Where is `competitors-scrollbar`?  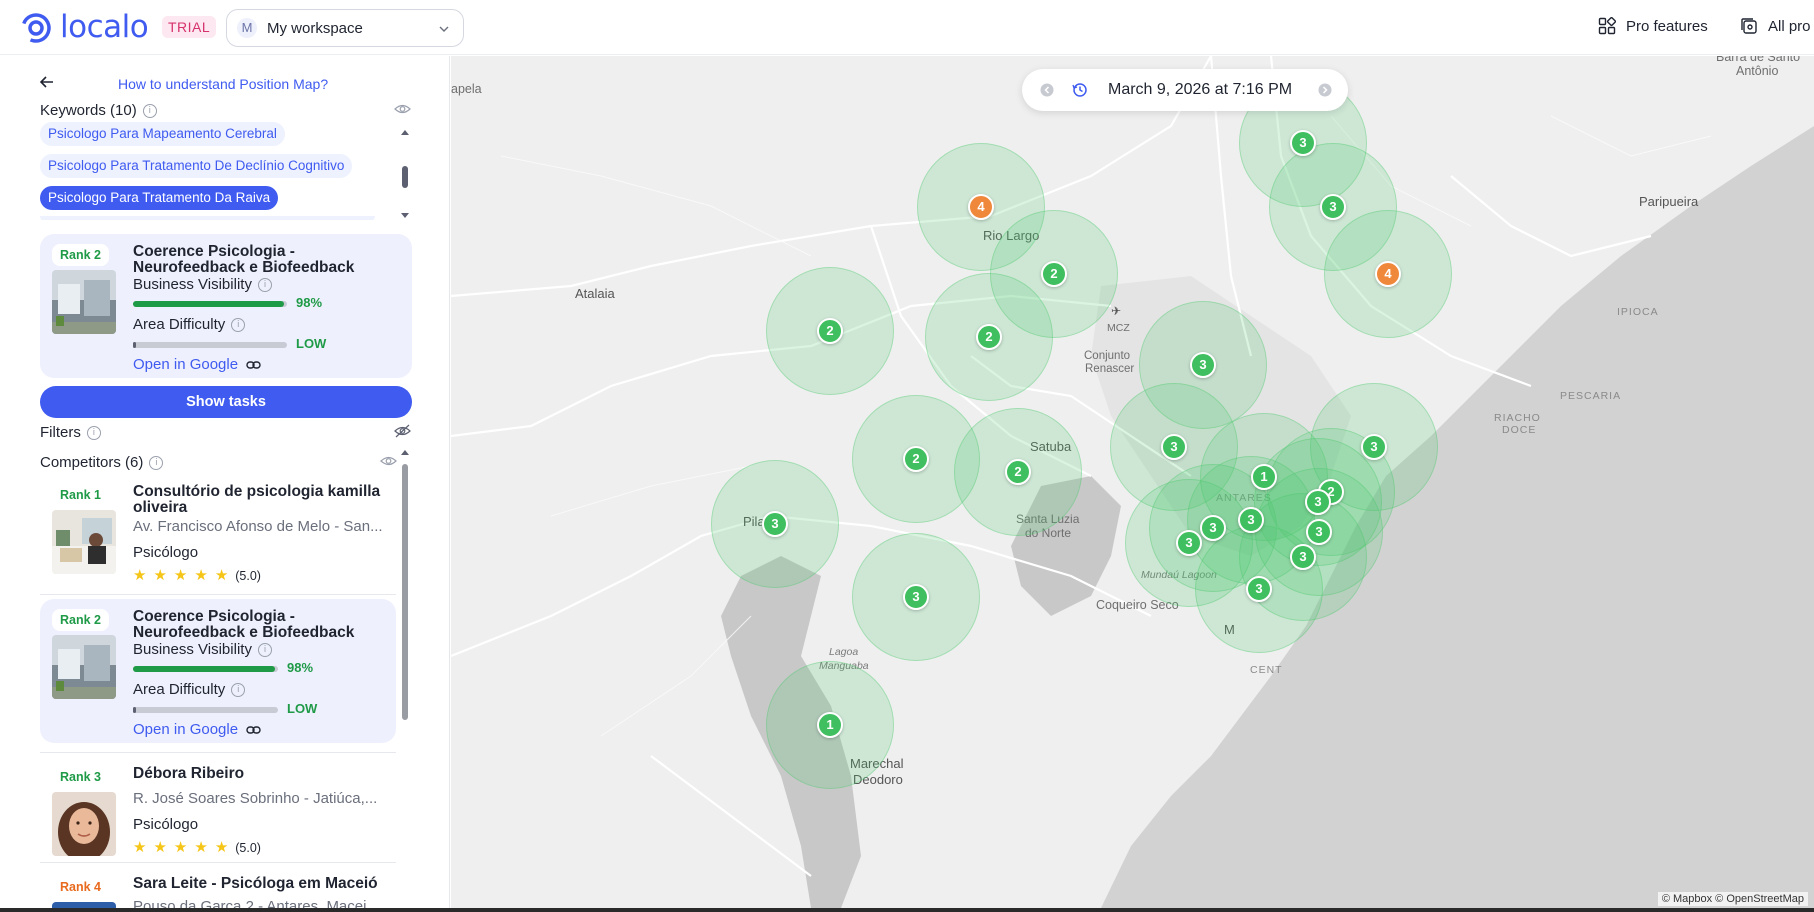
competitors-scrollbar is located at coordinates (405, 628).